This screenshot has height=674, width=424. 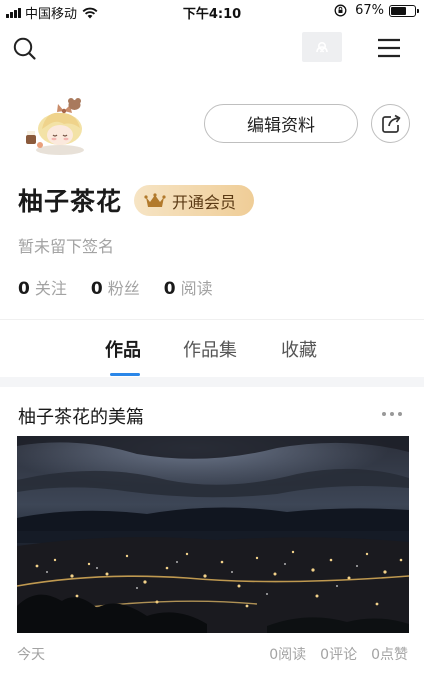 I want to click on vip-button: 开通会员, so click(x=194, y=200).